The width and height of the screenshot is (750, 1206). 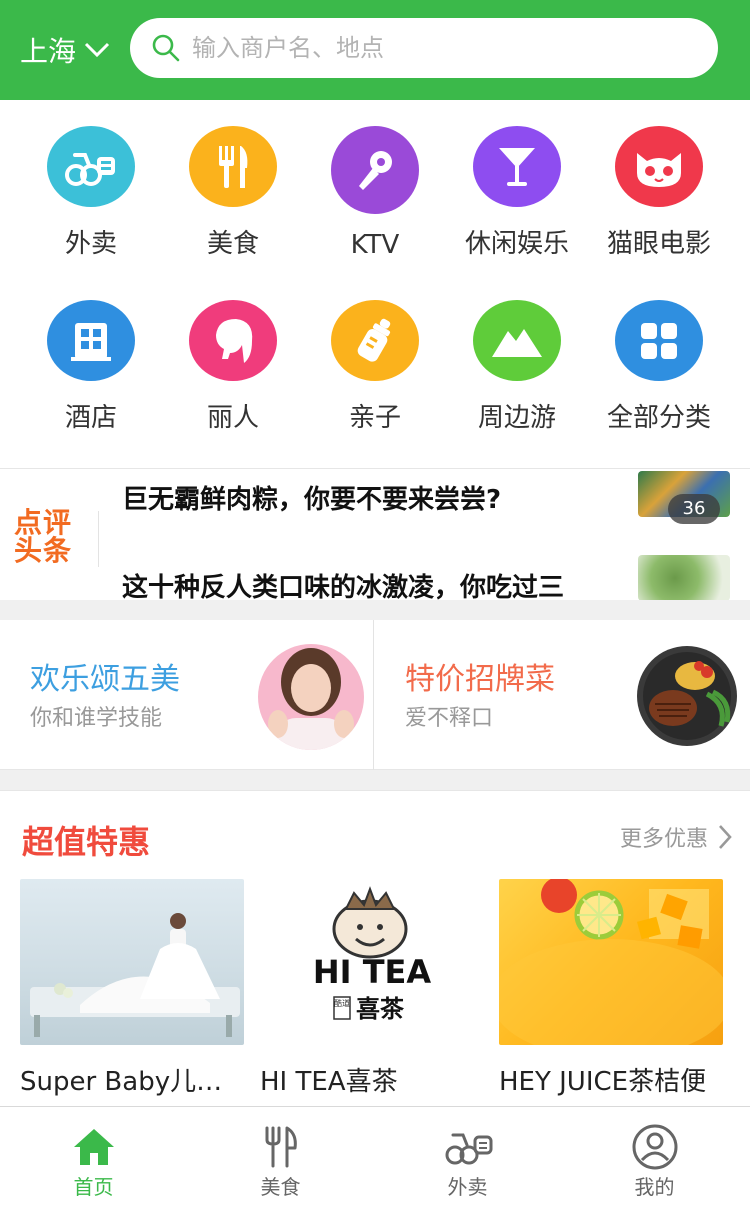 I want to click on woman-profile-icon, so click(x=233, y=340).